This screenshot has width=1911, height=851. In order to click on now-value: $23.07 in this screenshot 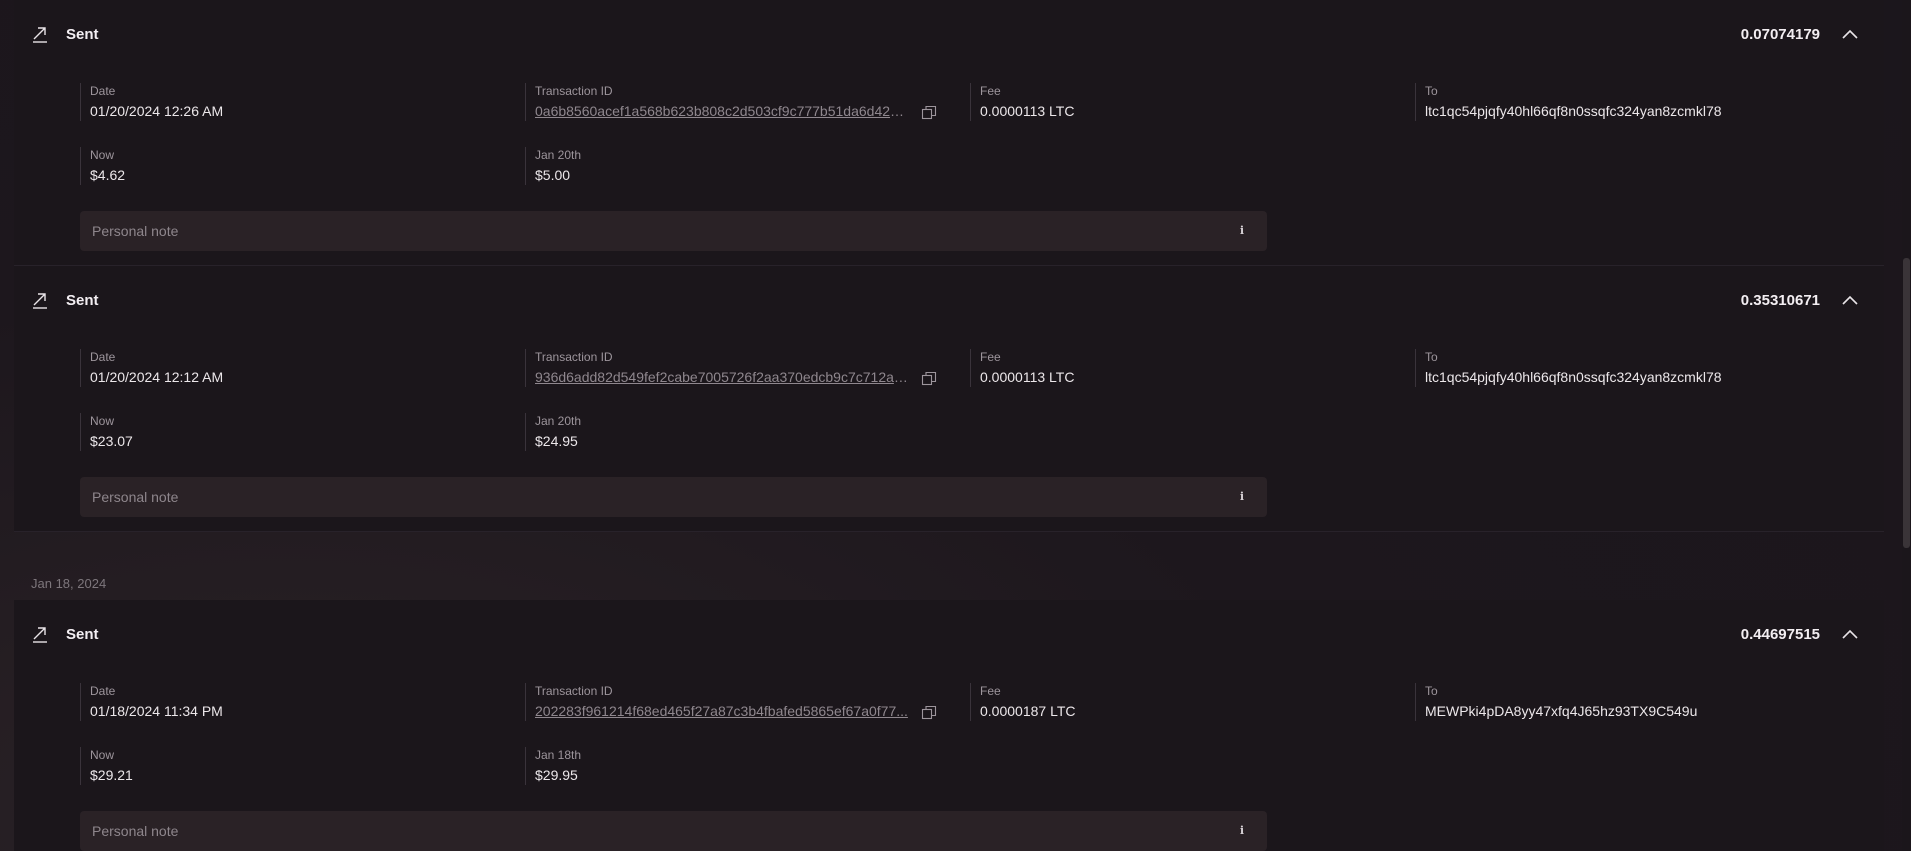, I will do `click(111, 441)`.